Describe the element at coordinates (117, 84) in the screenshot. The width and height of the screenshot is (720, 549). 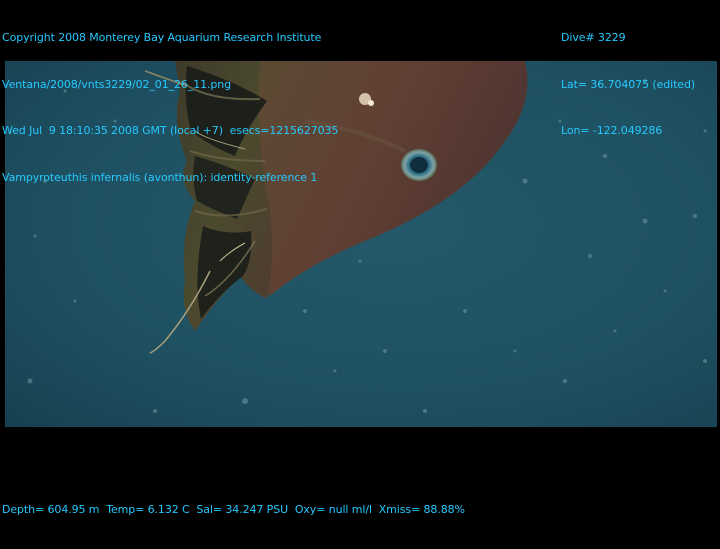
I see `file-path-text: Ventana/2008/vnts3229/02_01_26_11.png` at that location.